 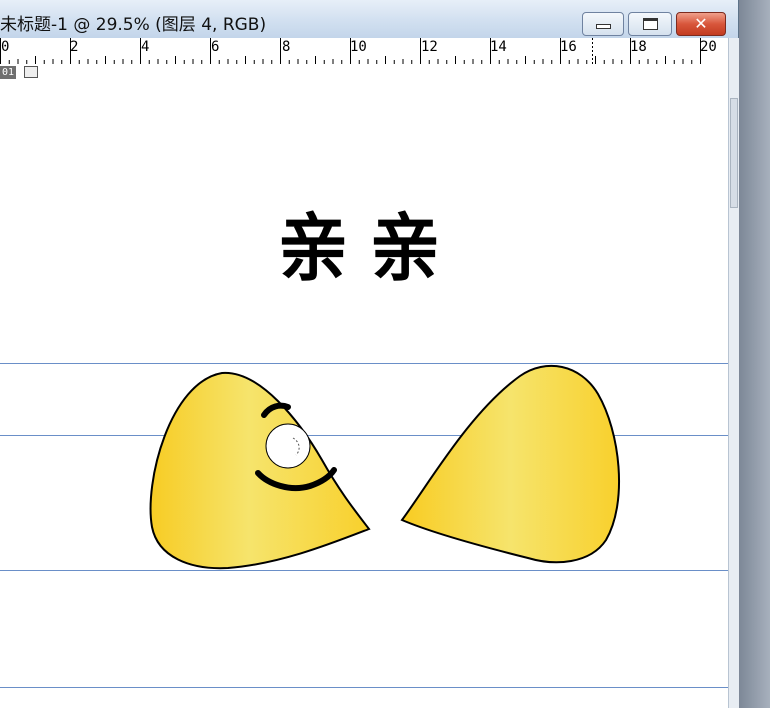 I want to click on title-bar: 未标题-1 @ 29.5% (图层 4, RGB) ✕, so click(x=369, y=19).